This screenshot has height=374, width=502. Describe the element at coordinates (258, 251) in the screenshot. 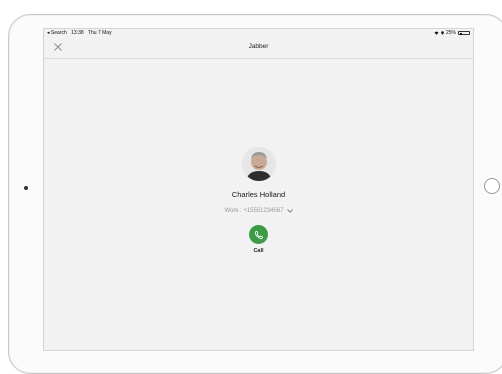

I see `call-label: Call` at that location.